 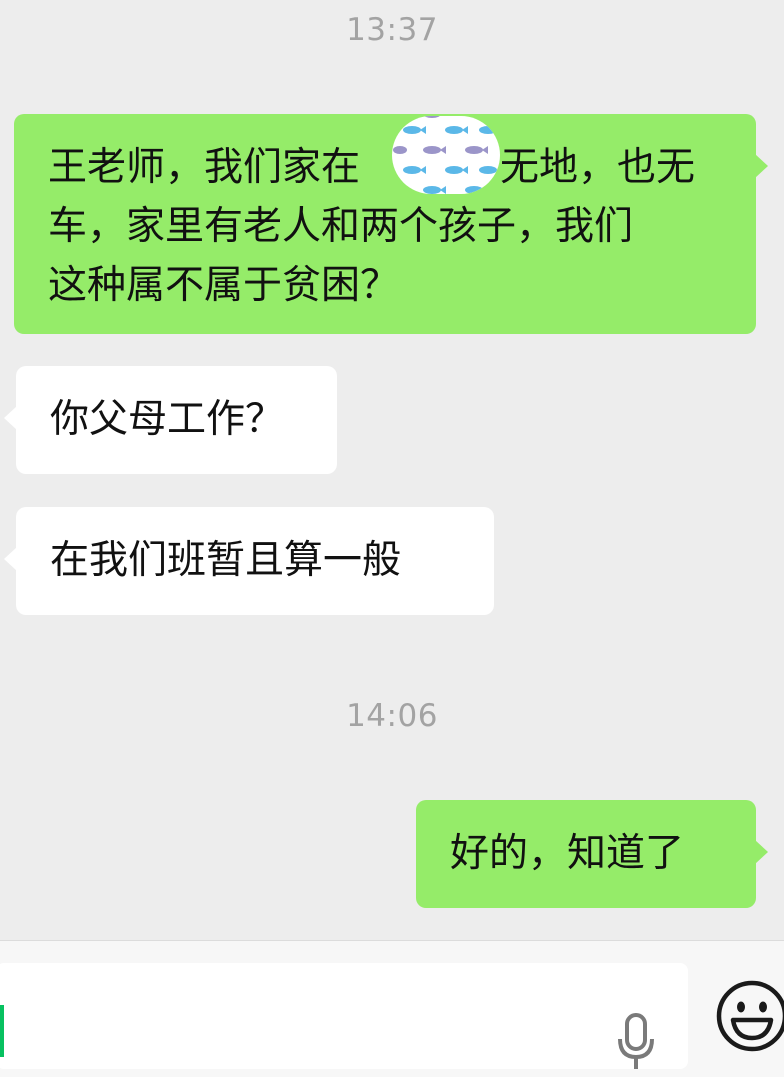 What do you see at coordinates (341, 226) in the screenshot?
I see `message-text-line: 车，家里有老人和两个孩子，我们` at bounding box center [341, 226].